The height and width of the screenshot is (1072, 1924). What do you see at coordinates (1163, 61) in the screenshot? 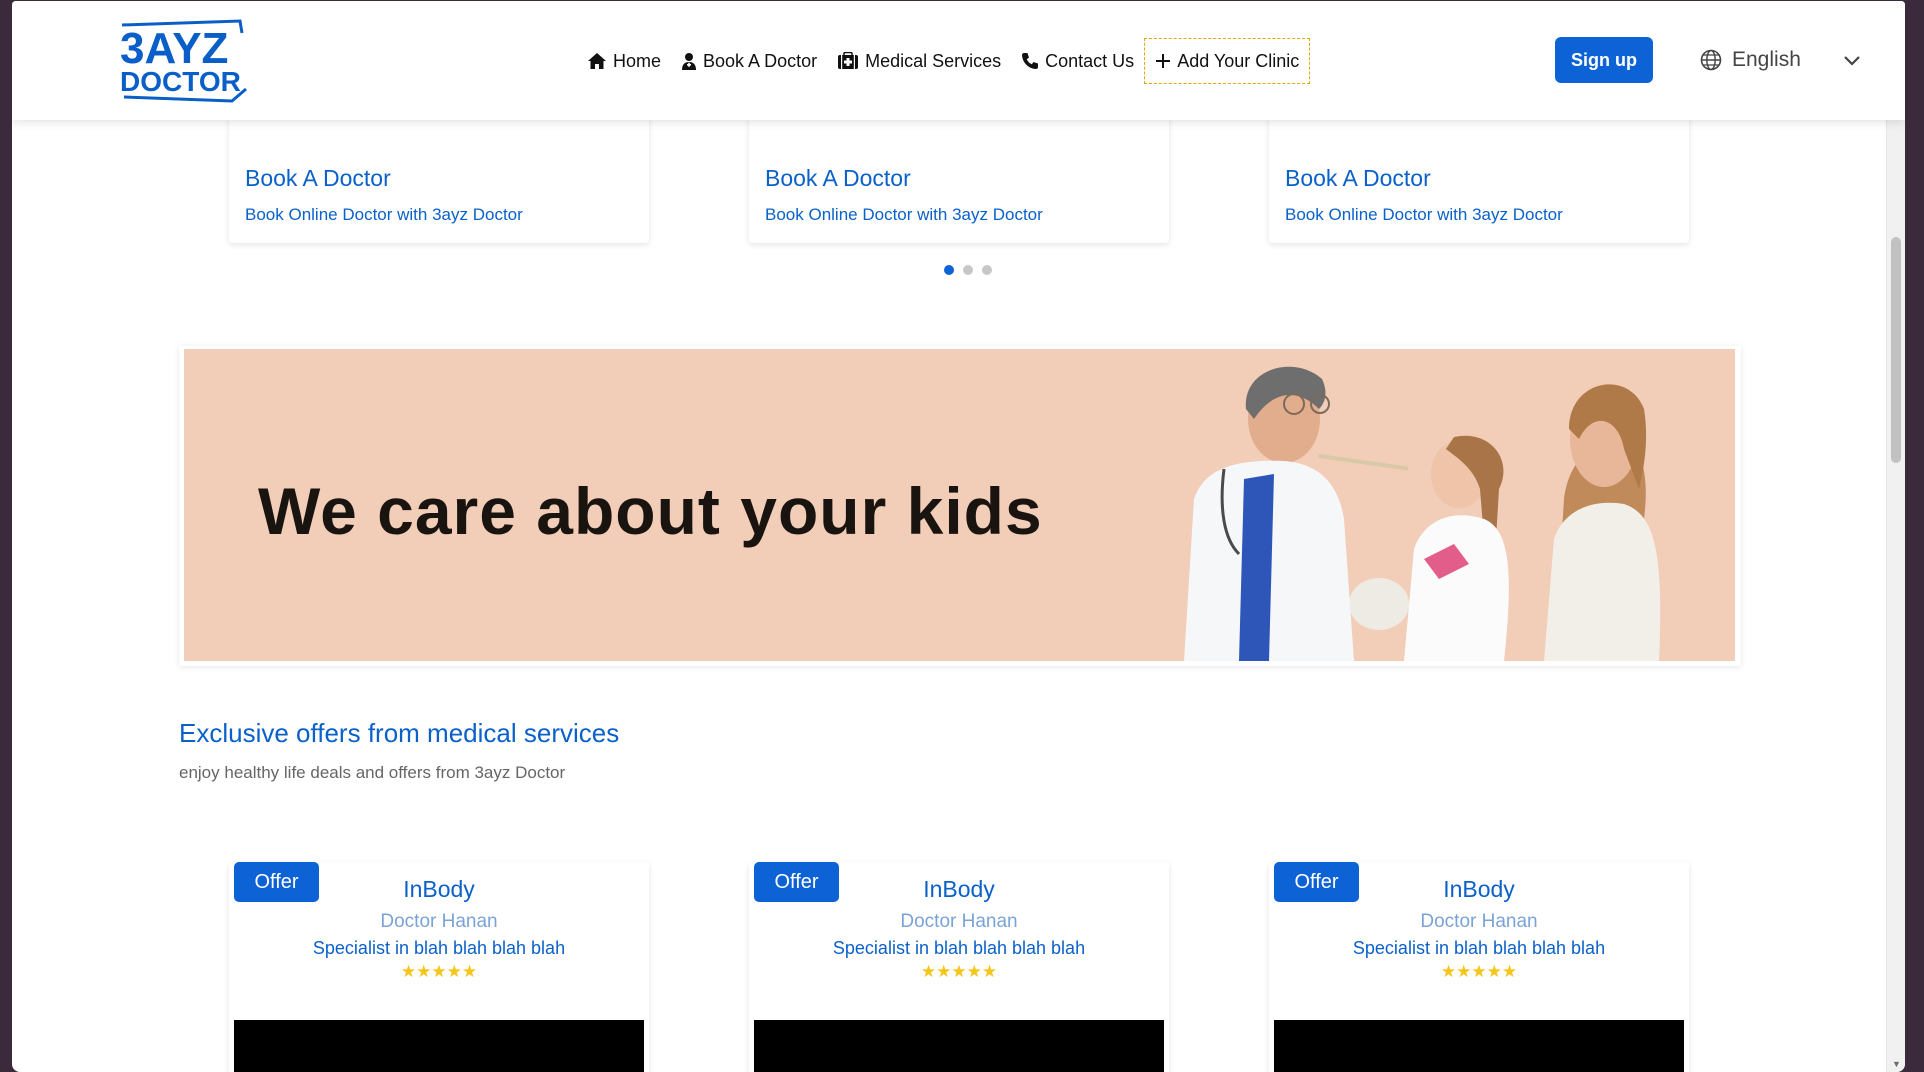
I see `plus-icon` at bounding box center [1163, 61].